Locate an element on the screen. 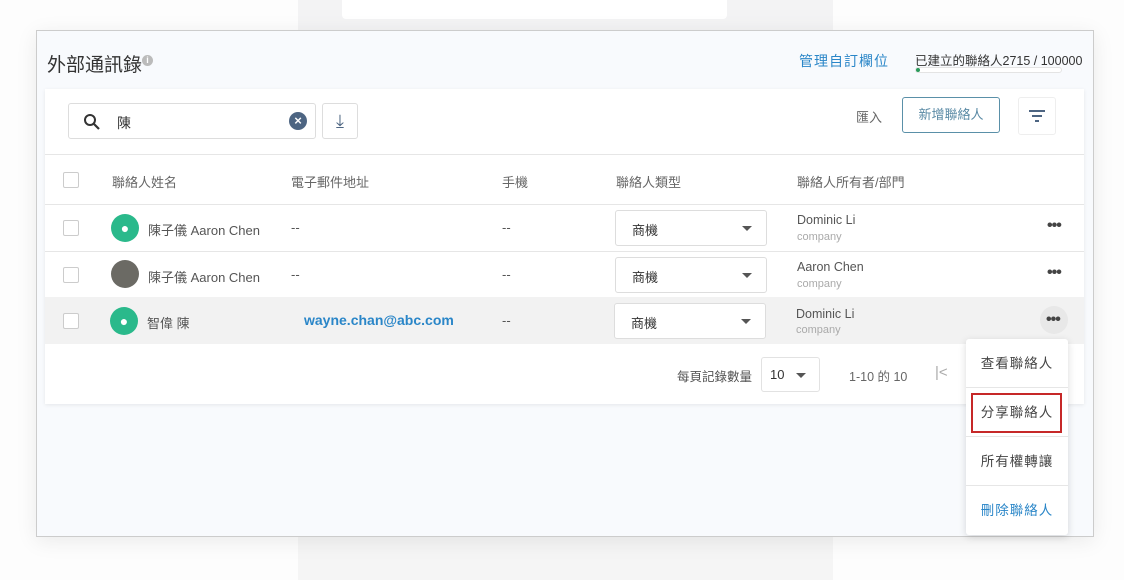 The height and width of the screenshot is (580, 1124). column-header-mobile: 手機 is located at coordinates (515, 181).